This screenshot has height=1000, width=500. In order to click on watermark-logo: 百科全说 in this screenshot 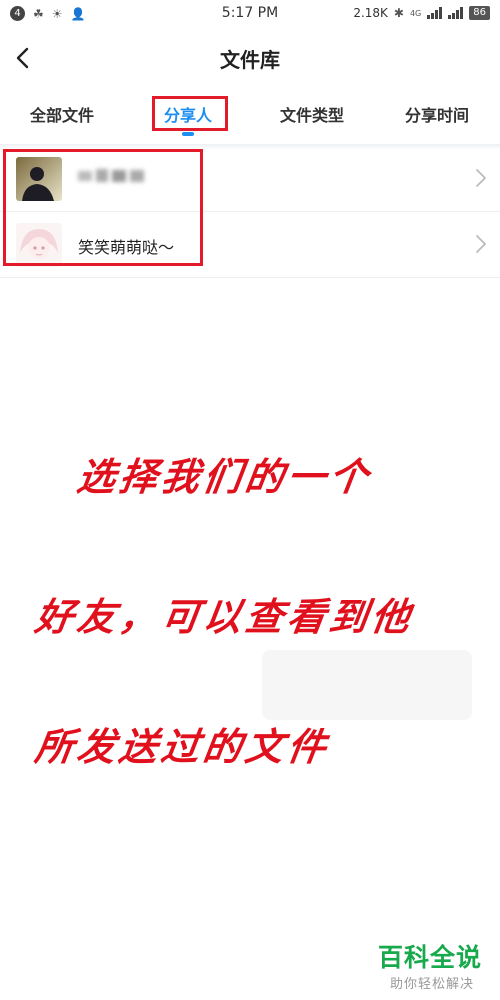, I will do `click(429, 957)`.